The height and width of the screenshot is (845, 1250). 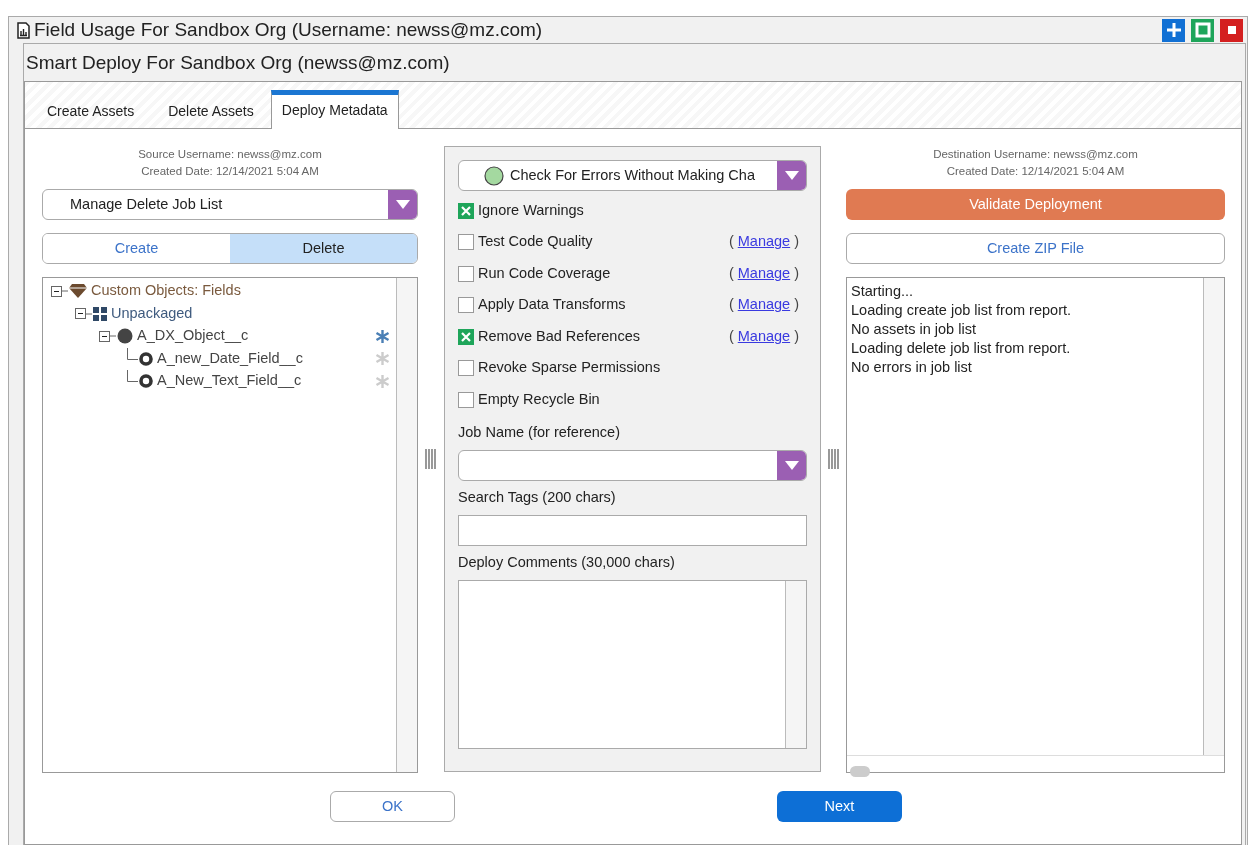 I want to click on job-name-dropdown, so click(x=632, y=465).